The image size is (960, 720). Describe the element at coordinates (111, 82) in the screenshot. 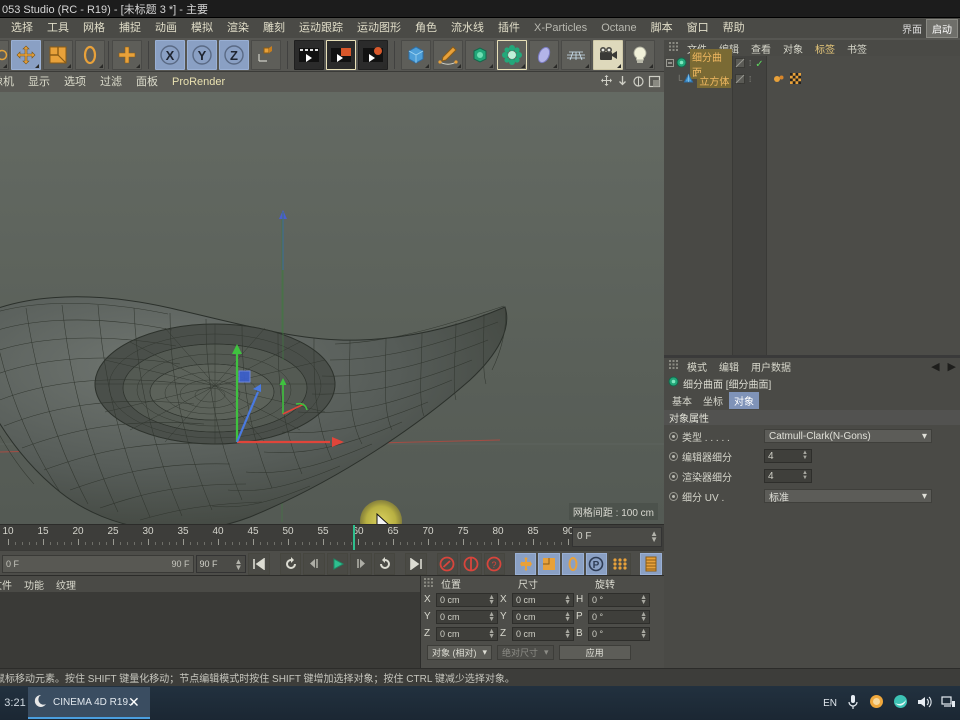

I see `viewport-menu-filter: 过滤` at that location.